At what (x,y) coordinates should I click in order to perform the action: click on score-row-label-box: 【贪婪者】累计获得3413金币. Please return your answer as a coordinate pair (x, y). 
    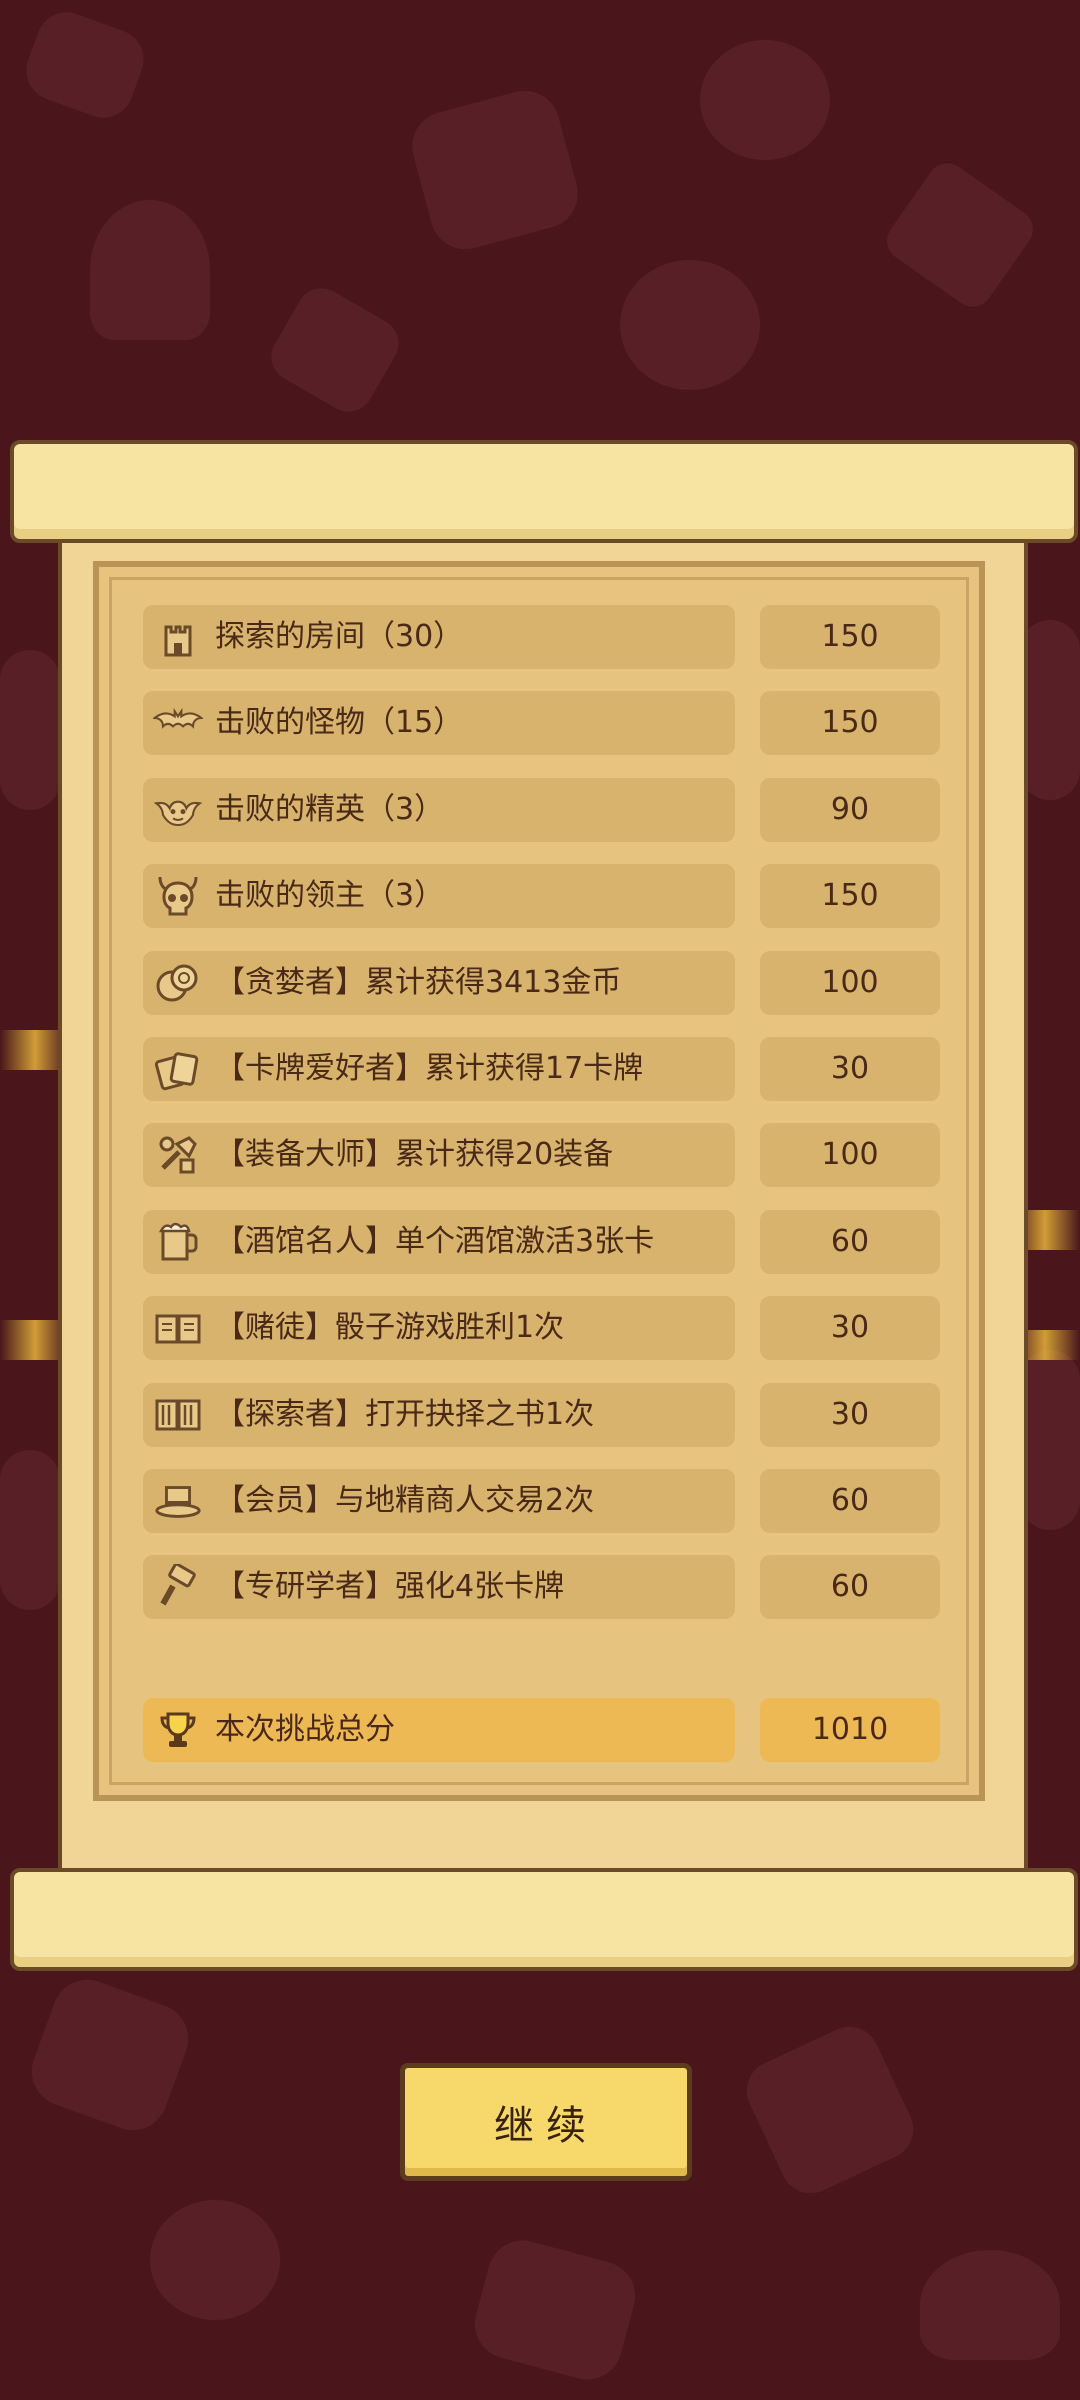
    Looking at the image, I should click on (439, 983).